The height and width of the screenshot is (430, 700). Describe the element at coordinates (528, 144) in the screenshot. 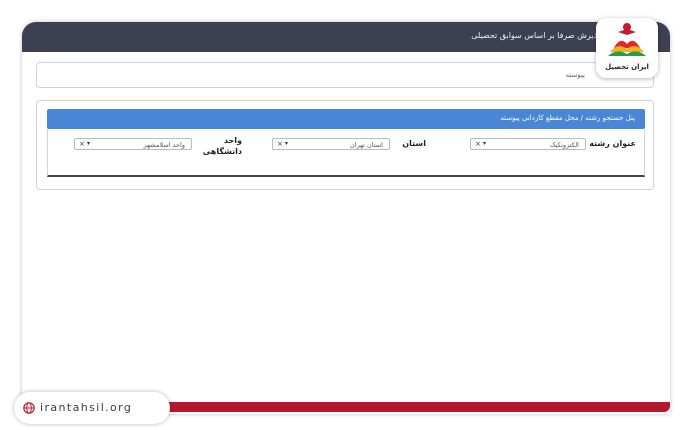

I see `major-select: الکترونکیک × ▾` at that location.